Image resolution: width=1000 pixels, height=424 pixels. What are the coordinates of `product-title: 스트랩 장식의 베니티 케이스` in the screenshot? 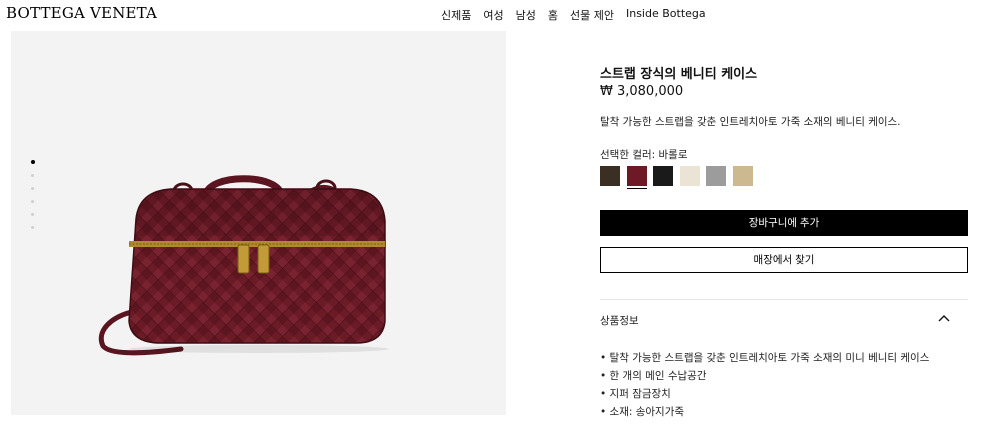 It's located at (679, 74).